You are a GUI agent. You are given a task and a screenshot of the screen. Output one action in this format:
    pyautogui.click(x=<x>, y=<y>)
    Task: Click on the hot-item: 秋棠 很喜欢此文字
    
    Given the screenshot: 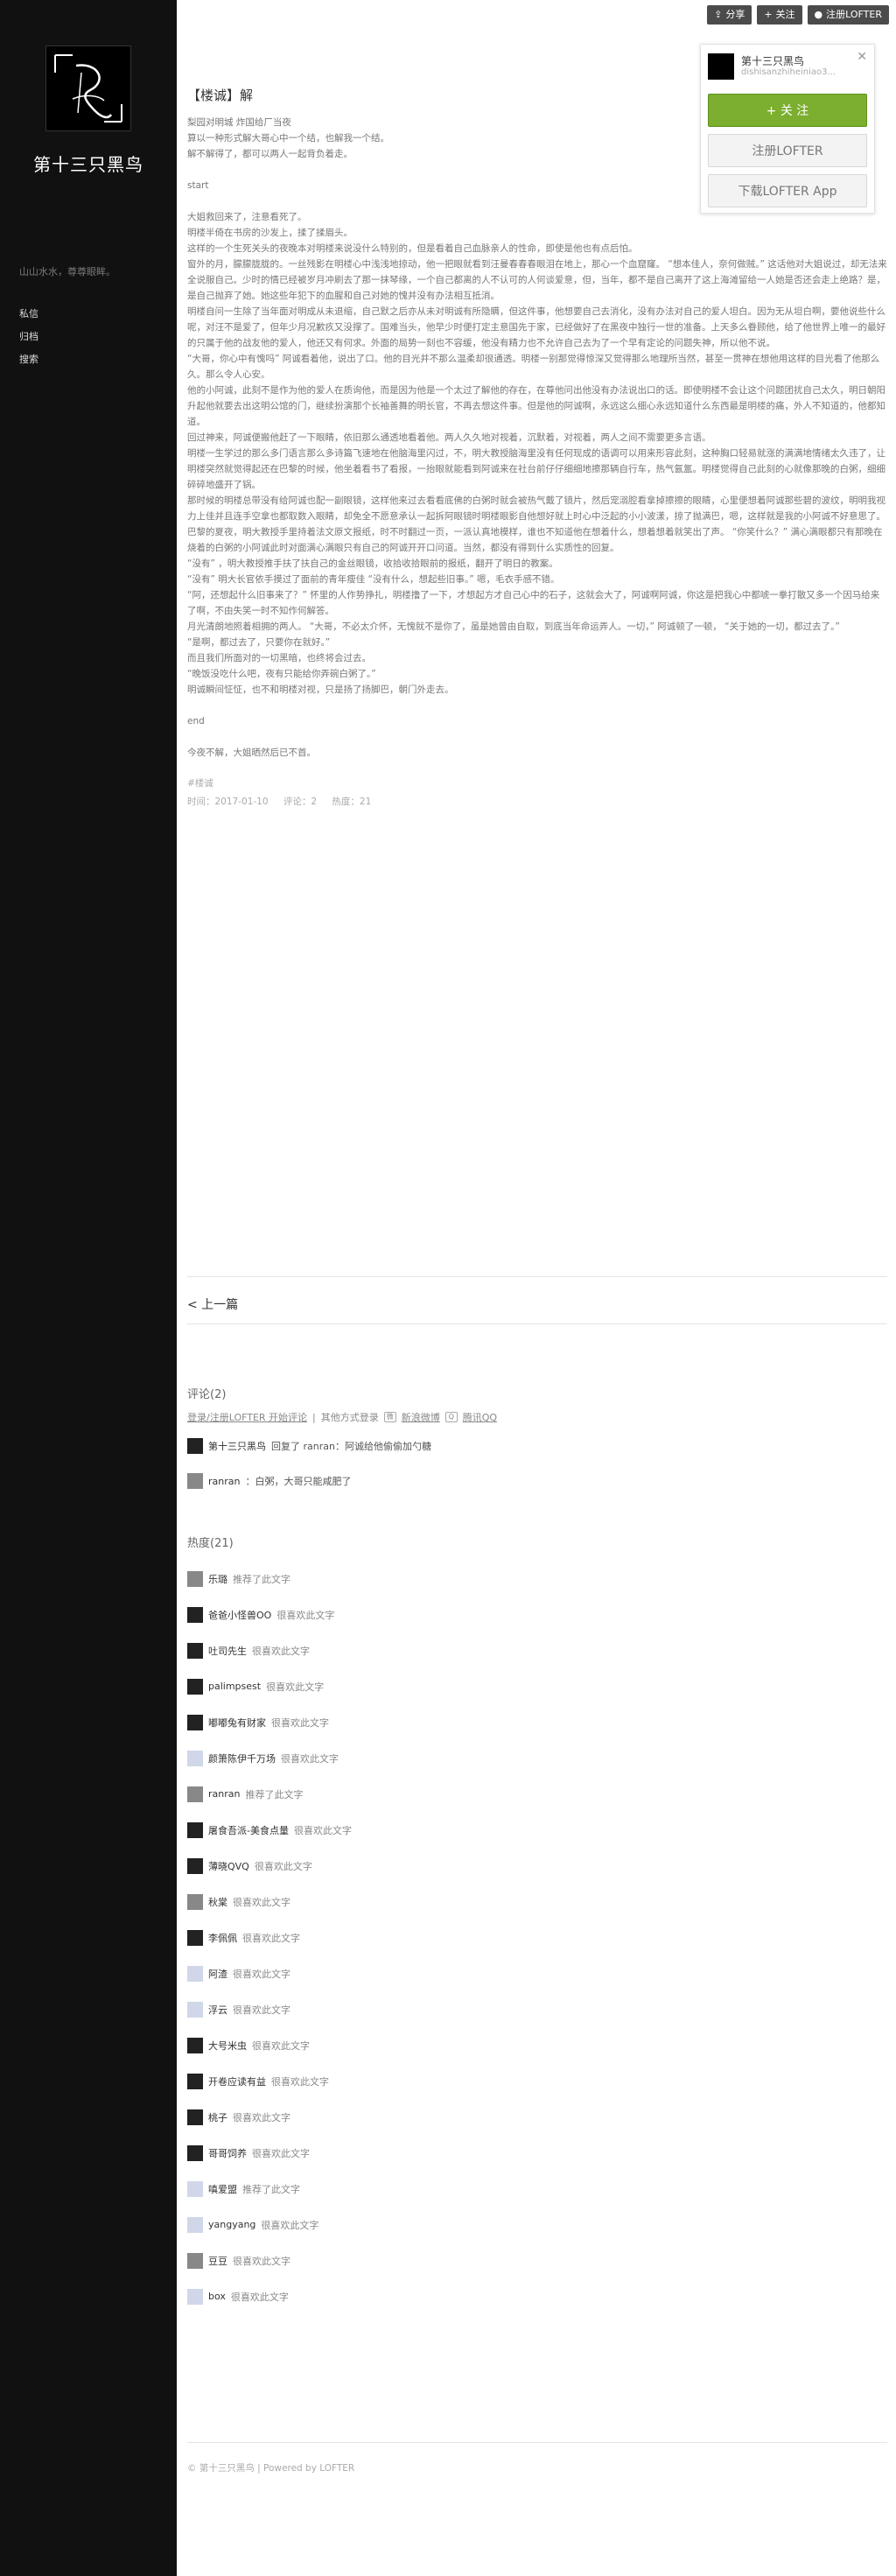 What is the action you would take?
    pyautogui.click(x=537, y=1902)
    